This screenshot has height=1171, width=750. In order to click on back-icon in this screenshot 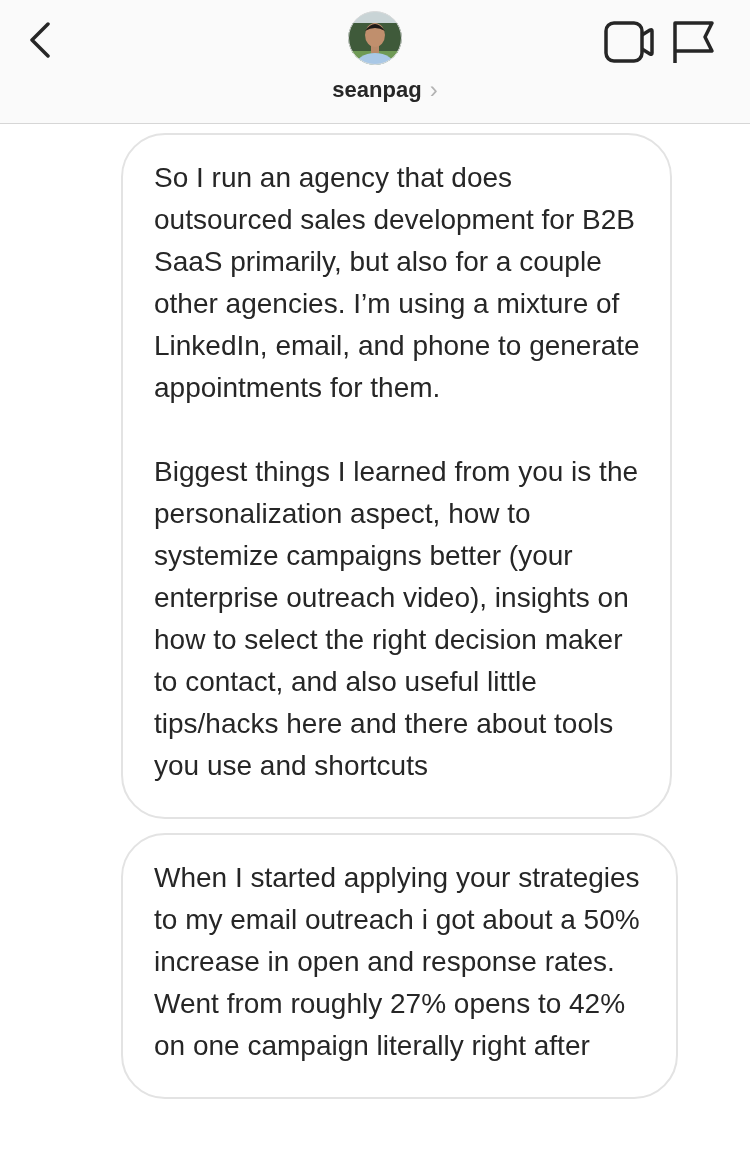, I will do `click(40, 40)`.